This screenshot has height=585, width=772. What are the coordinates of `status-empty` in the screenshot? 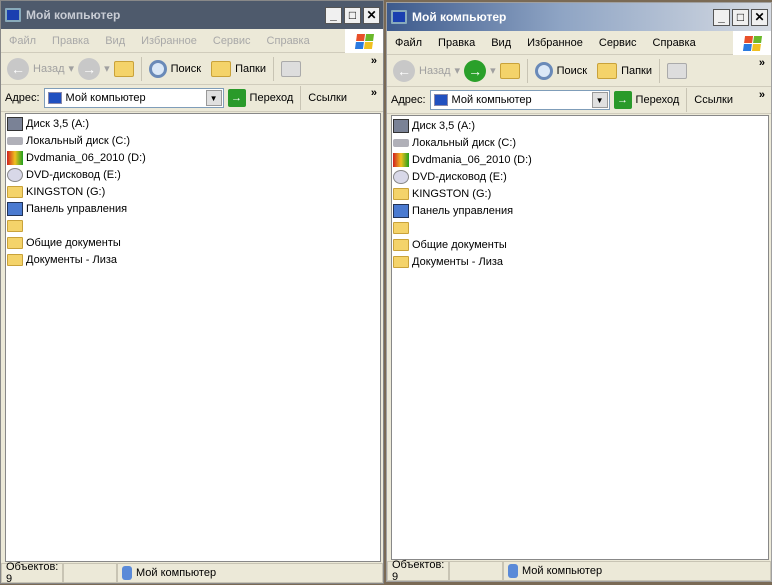 It's located at (90, 573).